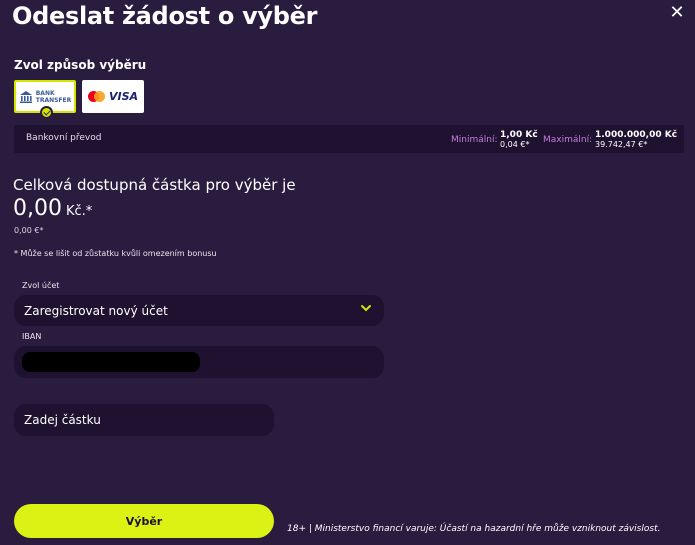 This screenshot has width=695, height=545. I want to click on account-select-value: Zaregistrovat nový účet, so click(96, 310).